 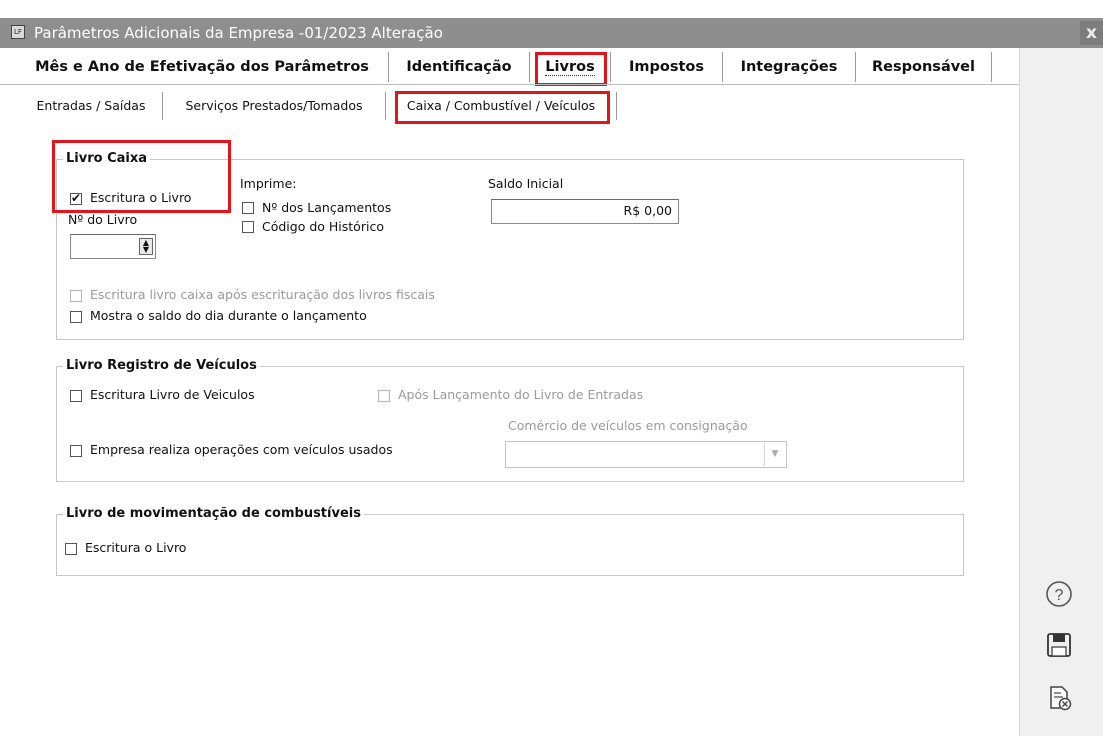 I want to click on tab-impostos: Impostos, so click(x=667, y=67).